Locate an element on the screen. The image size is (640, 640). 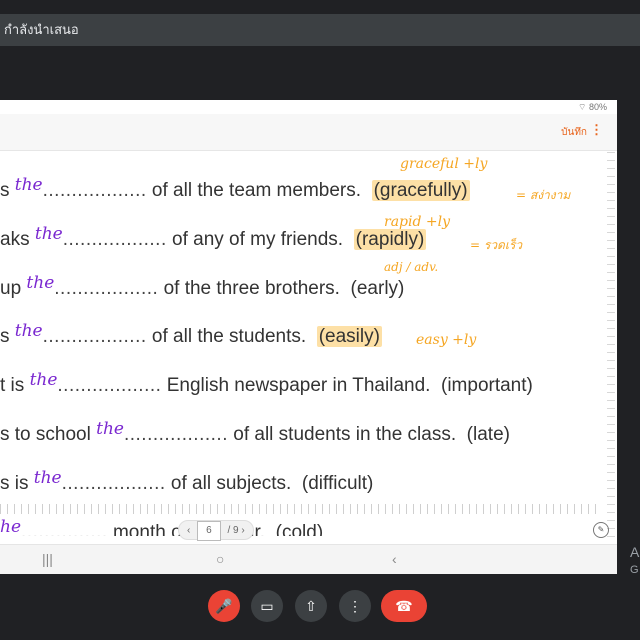
wifi-icon: ⌔ is located at coordinates (583, 107).